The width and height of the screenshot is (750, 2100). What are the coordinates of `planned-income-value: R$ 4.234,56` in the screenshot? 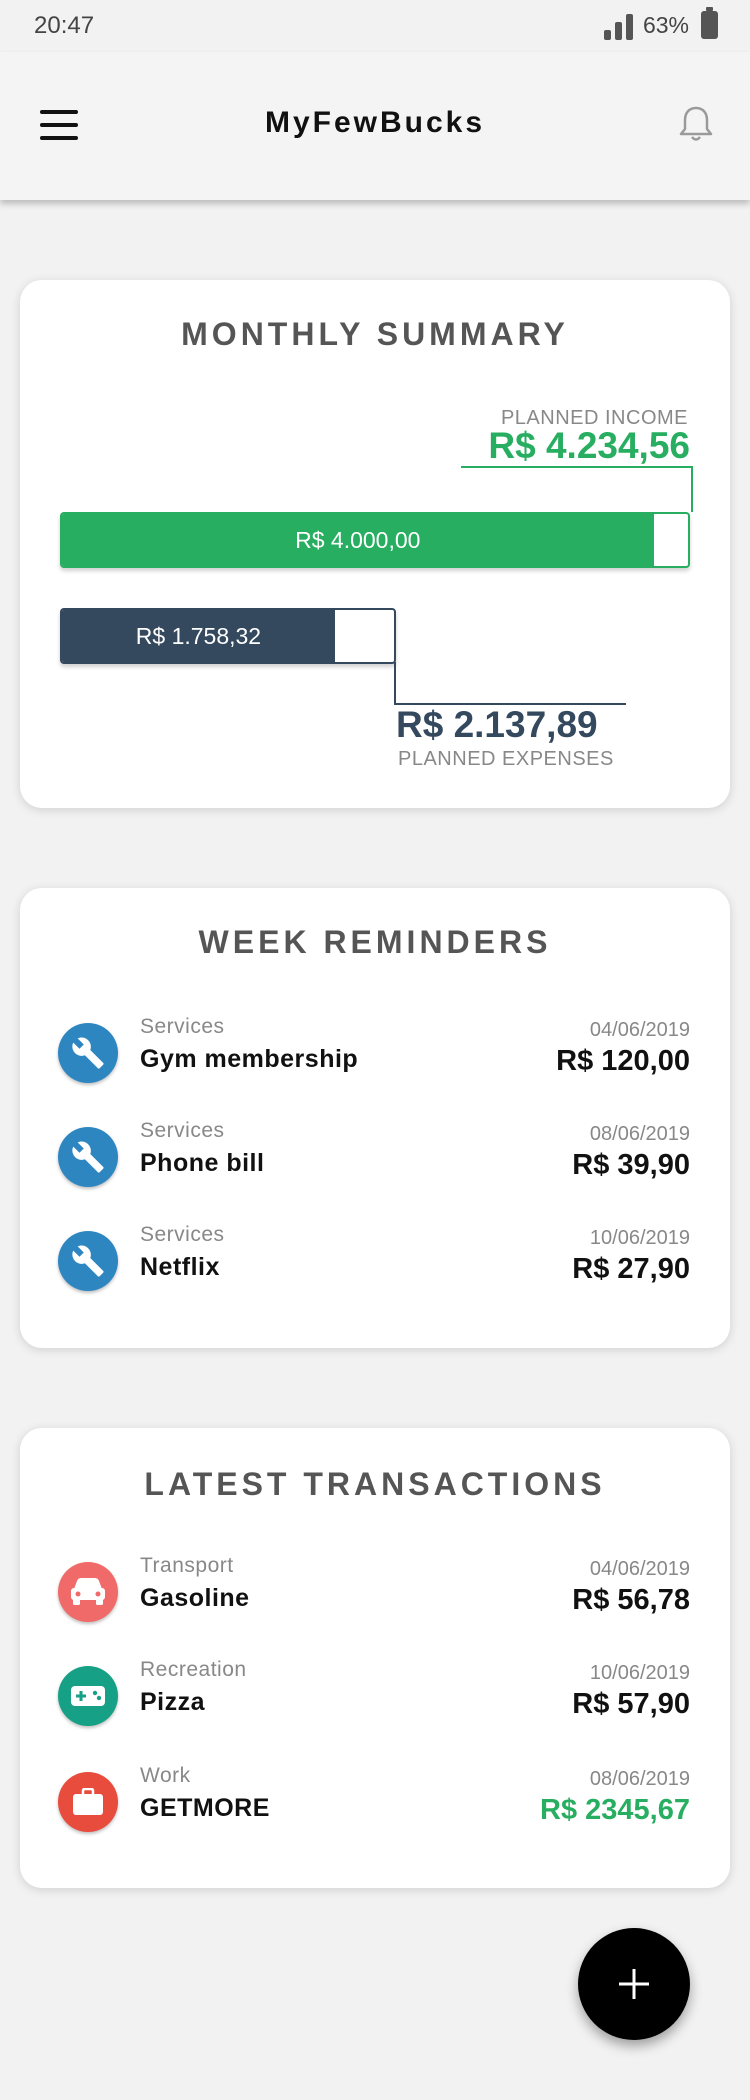 It's located at (589, 445).